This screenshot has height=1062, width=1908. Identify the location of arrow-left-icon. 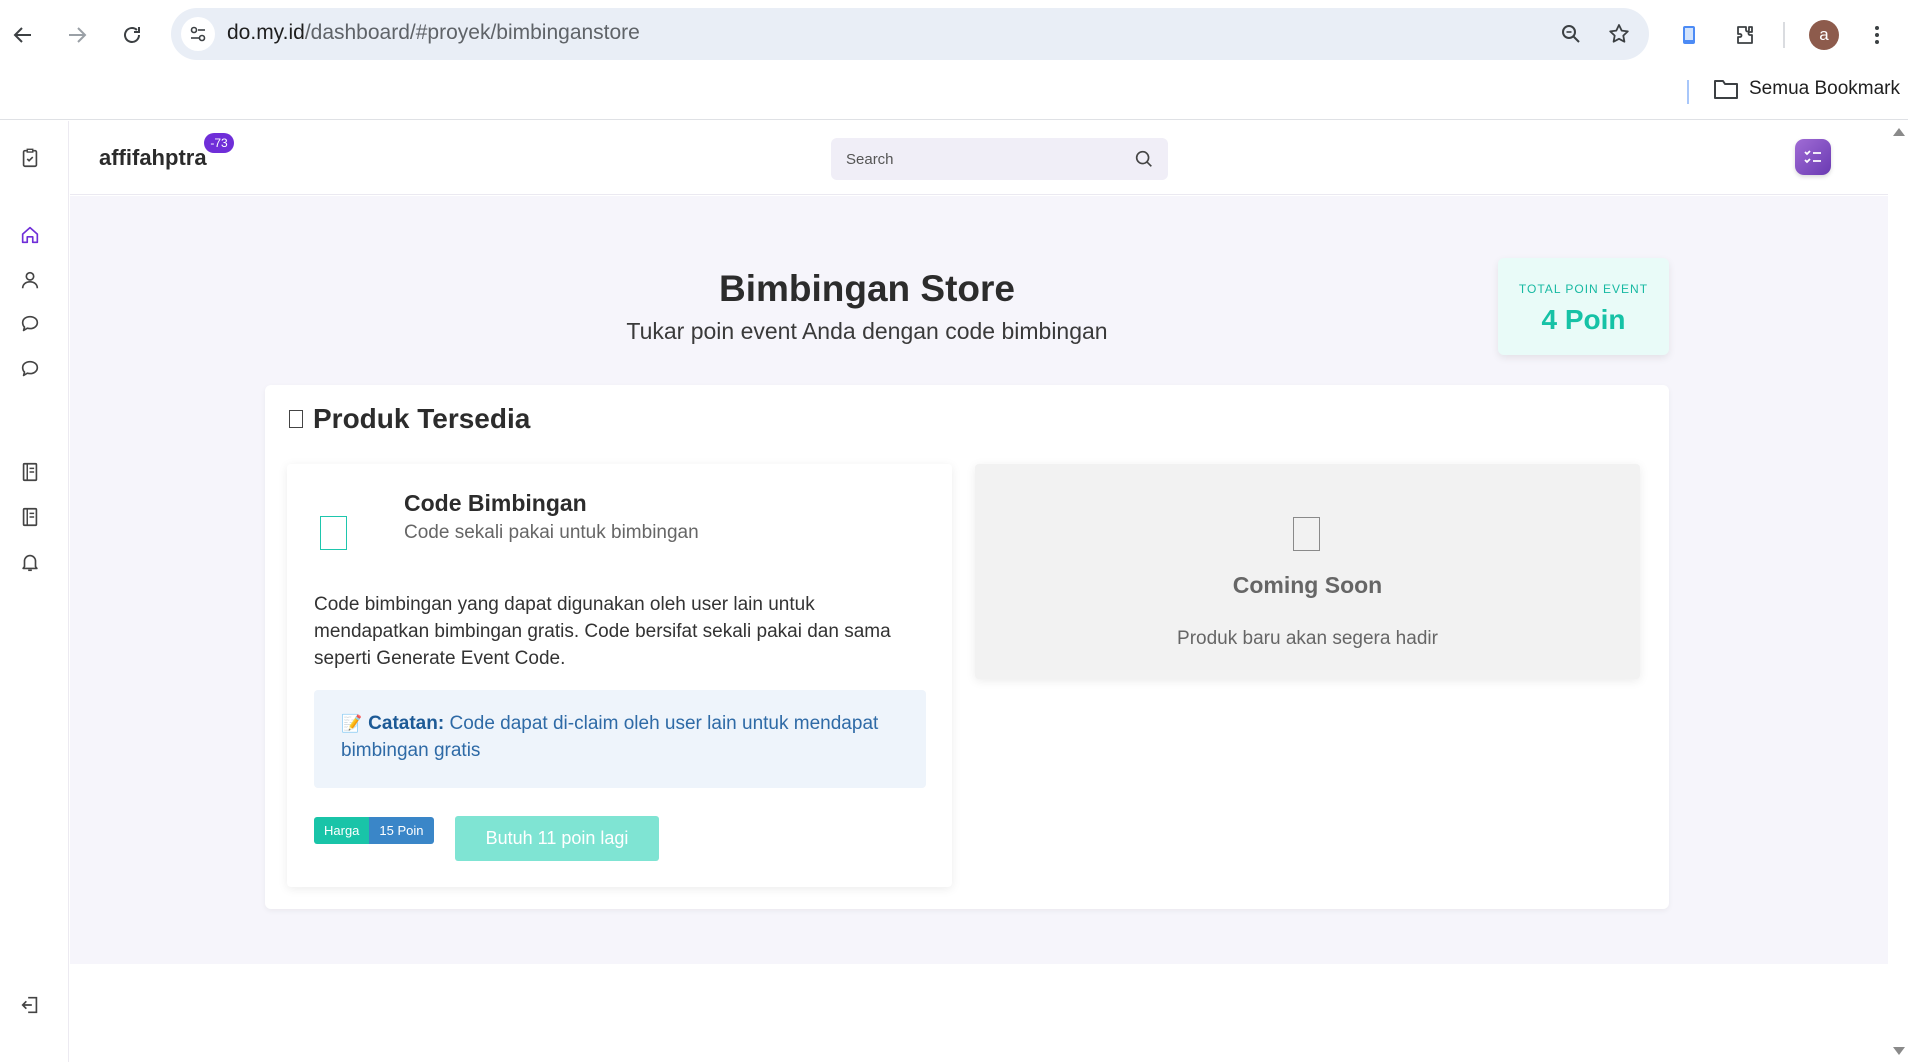
(22, 35).